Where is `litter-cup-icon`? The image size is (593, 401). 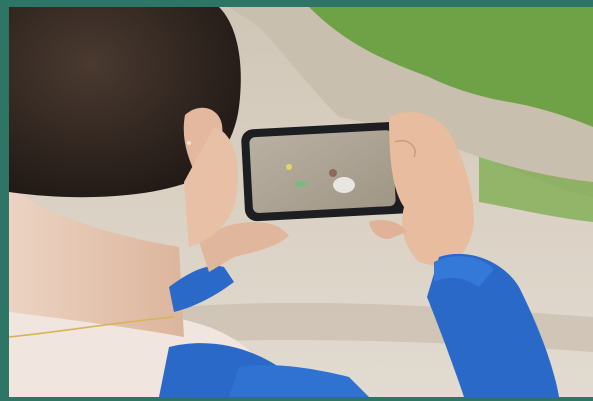 litter-cup-icon is located at coordinates (344, 185).